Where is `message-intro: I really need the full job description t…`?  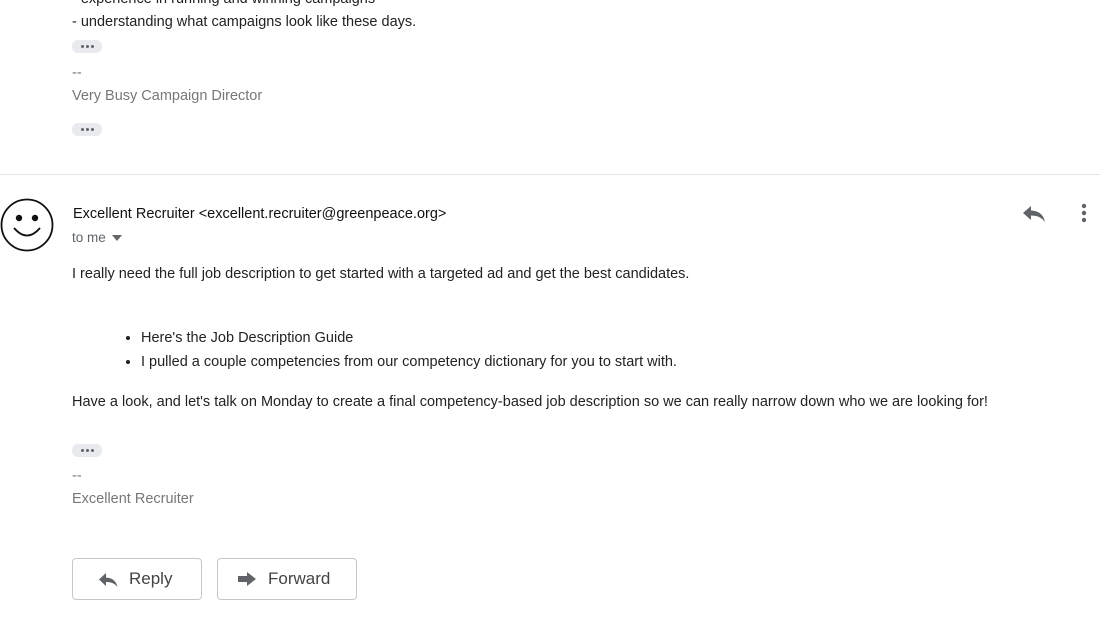
message-intro: I really need the full job description t… is located at coordinates (381, 274).